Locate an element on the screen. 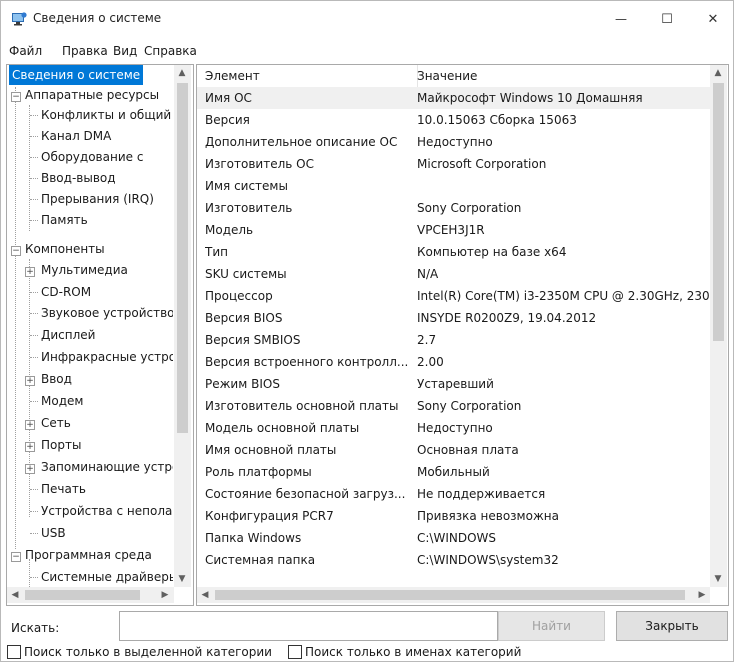  tree-item-usb: USB is located at coordinates (53, 533).